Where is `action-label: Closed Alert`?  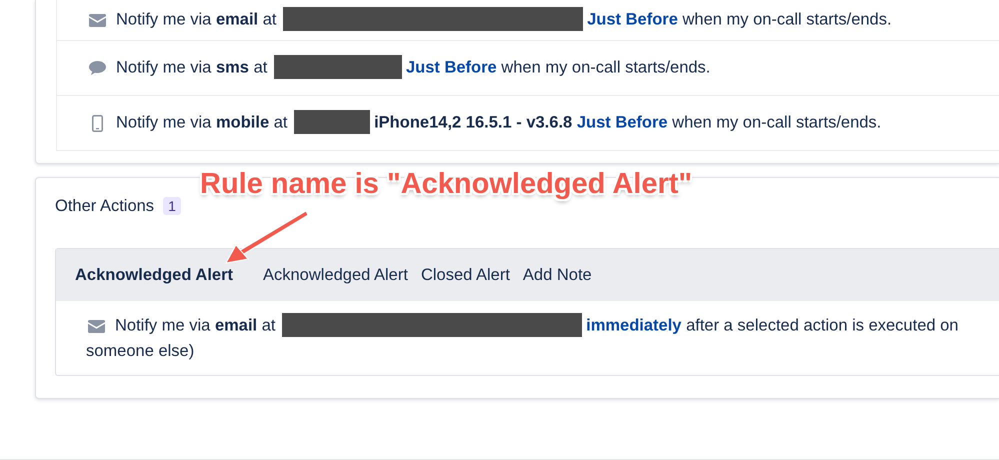 action-label: Closed Alert is located at coordinates (465, 275).